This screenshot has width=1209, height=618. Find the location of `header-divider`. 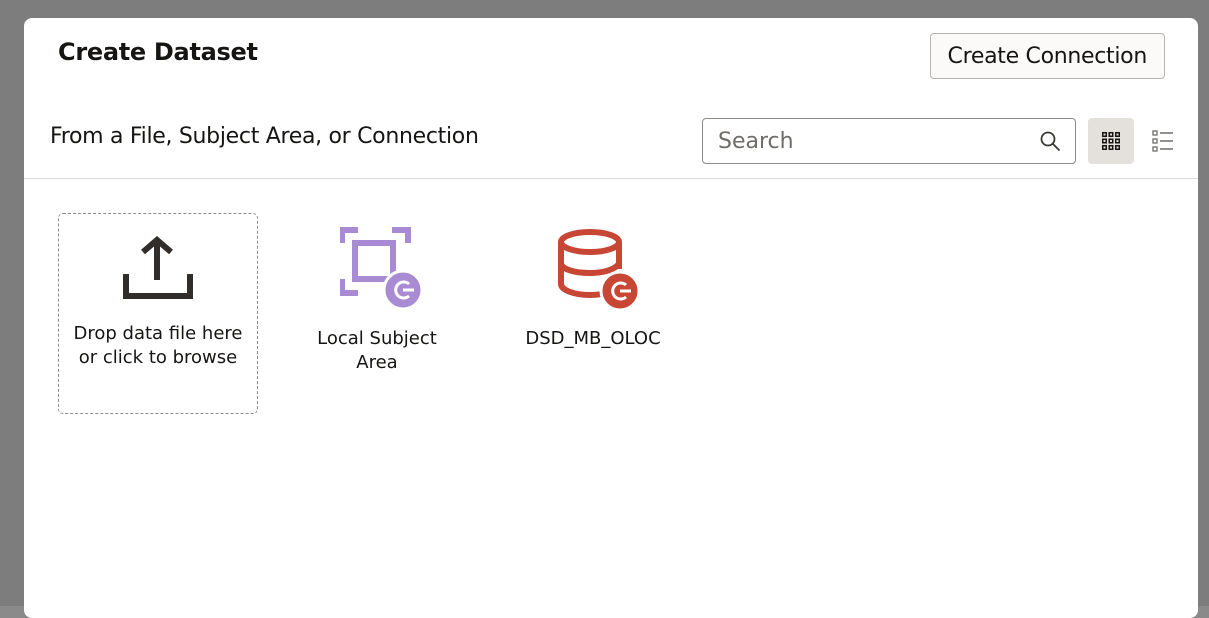

header-divider is located at coordinates (611, 178).